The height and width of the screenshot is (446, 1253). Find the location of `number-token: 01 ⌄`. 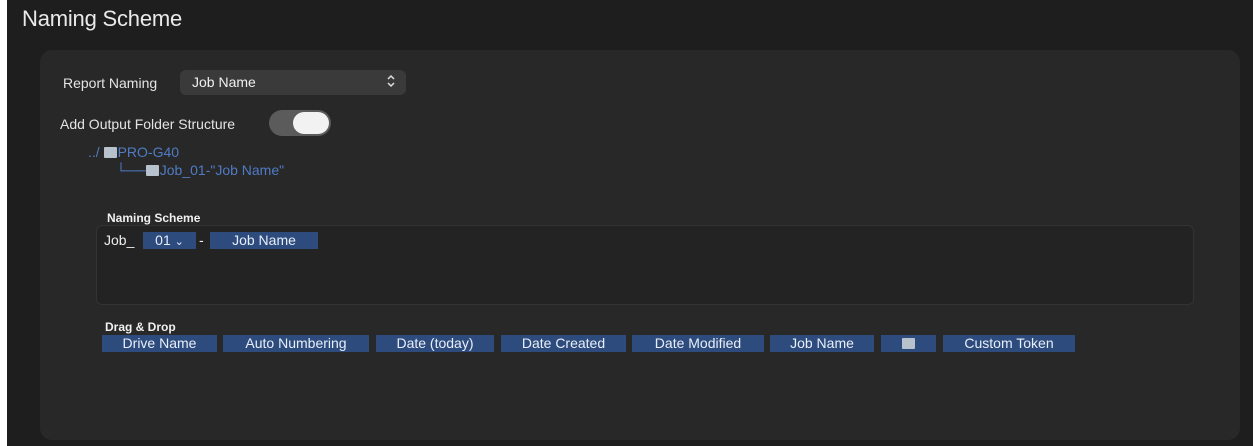

number-token: 01 ⌄ is located at coordinates (169, 240).